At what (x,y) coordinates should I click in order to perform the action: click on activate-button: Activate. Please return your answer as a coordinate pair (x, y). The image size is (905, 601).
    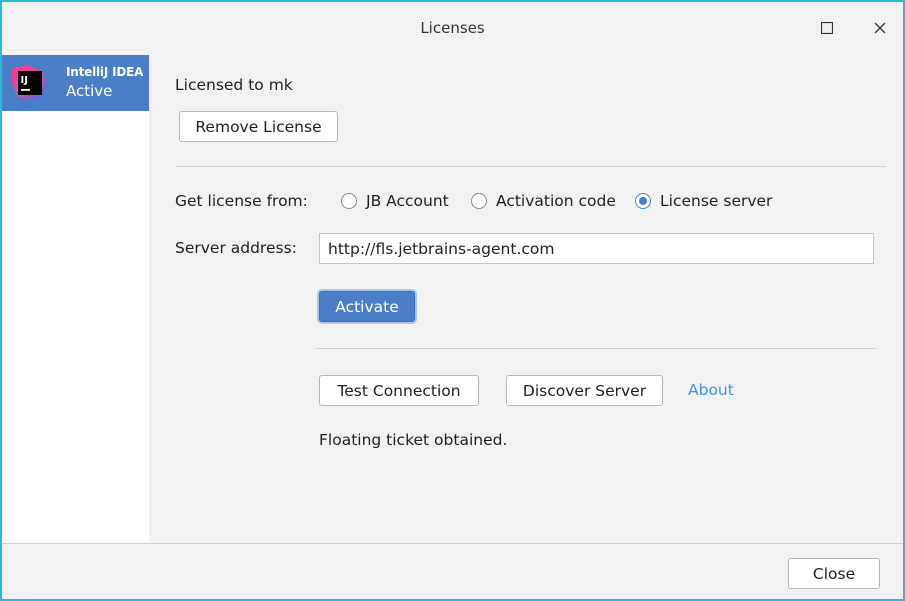
    Looking at the image, I should click on (367, 306).